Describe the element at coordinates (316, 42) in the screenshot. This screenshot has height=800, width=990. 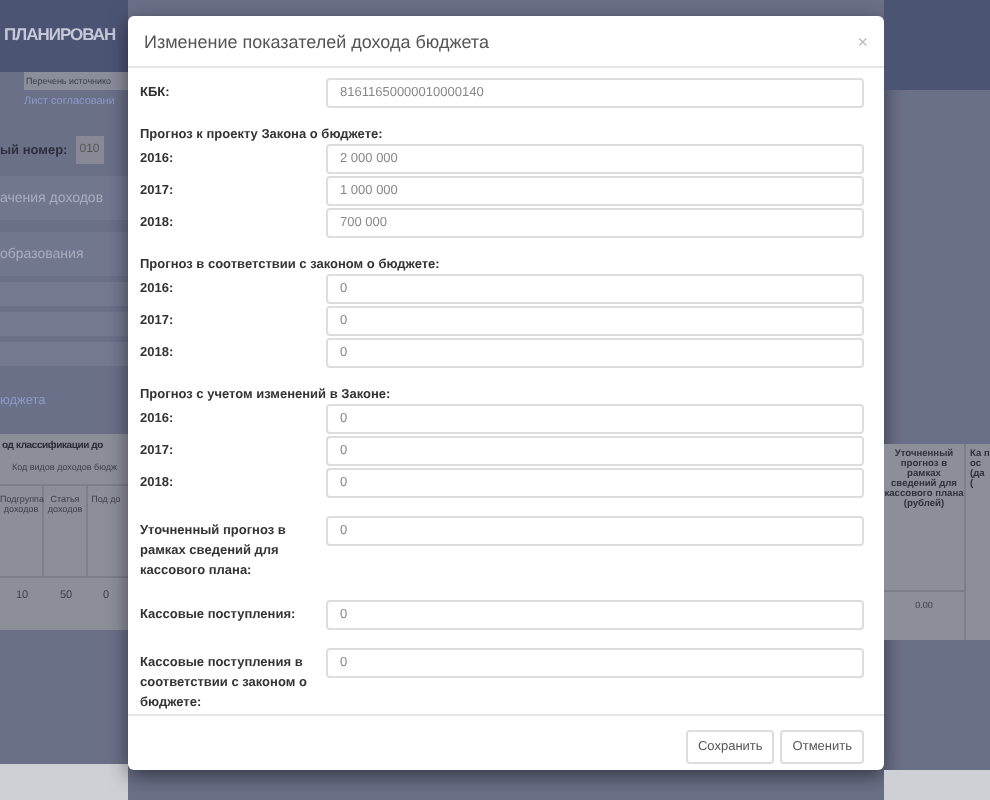
I see `dialog-title: Изменение показателей дохода бюджета` at that location.